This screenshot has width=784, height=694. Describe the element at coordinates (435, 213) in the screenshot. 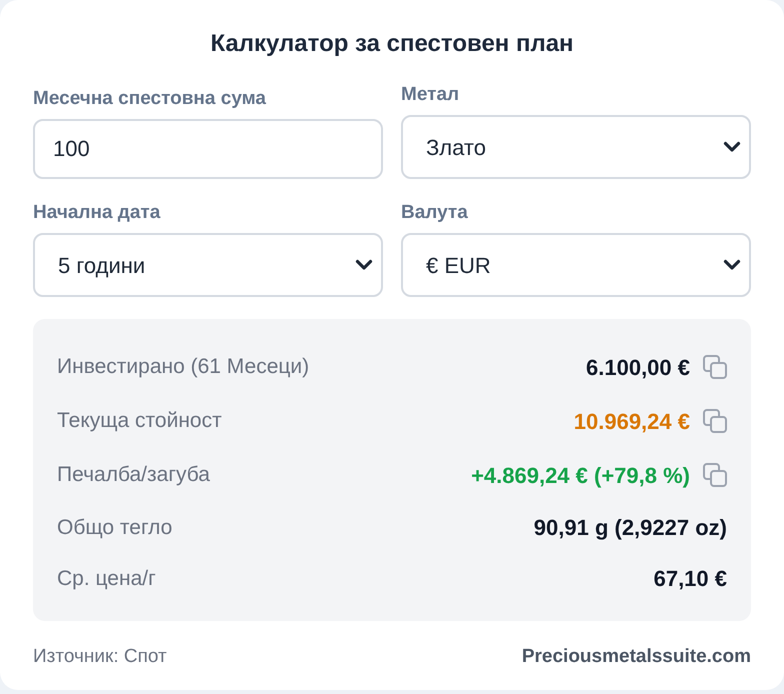

I see `field-label: Валута` at that location.